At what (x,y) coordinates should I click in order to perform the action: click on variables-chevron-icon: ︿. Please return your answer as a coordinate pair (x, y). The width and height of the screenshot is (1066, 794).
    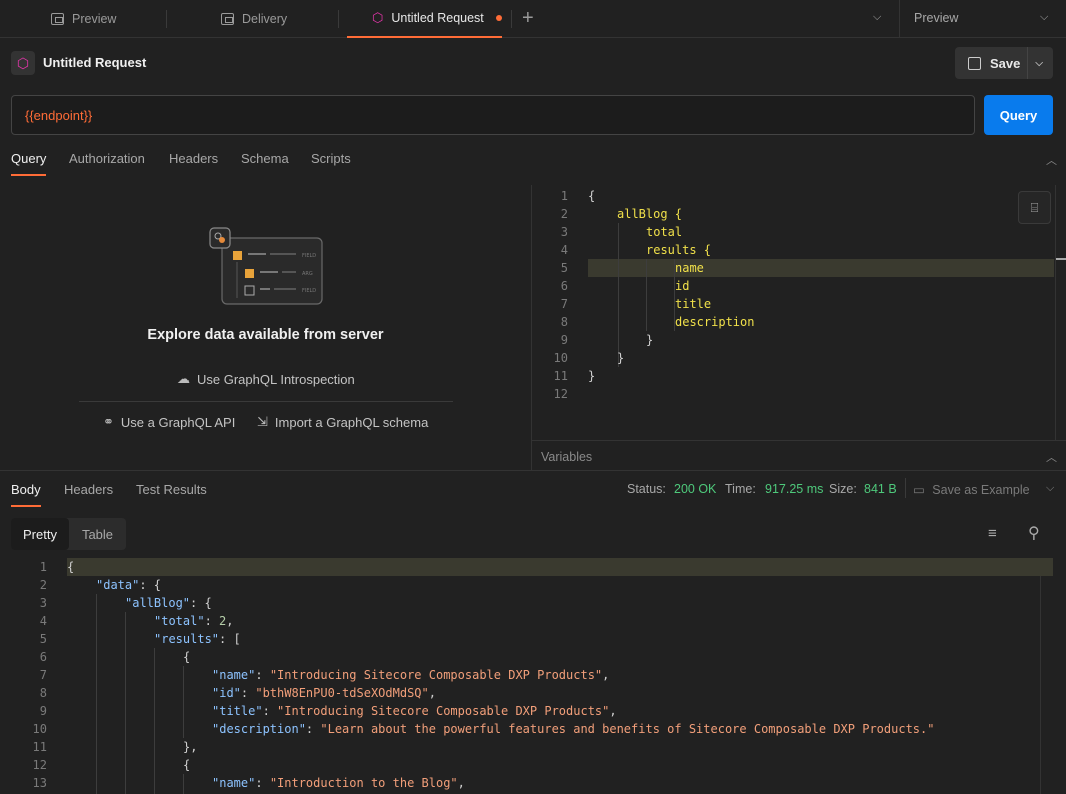
    Looking at the image, I should click on (1051, 457).